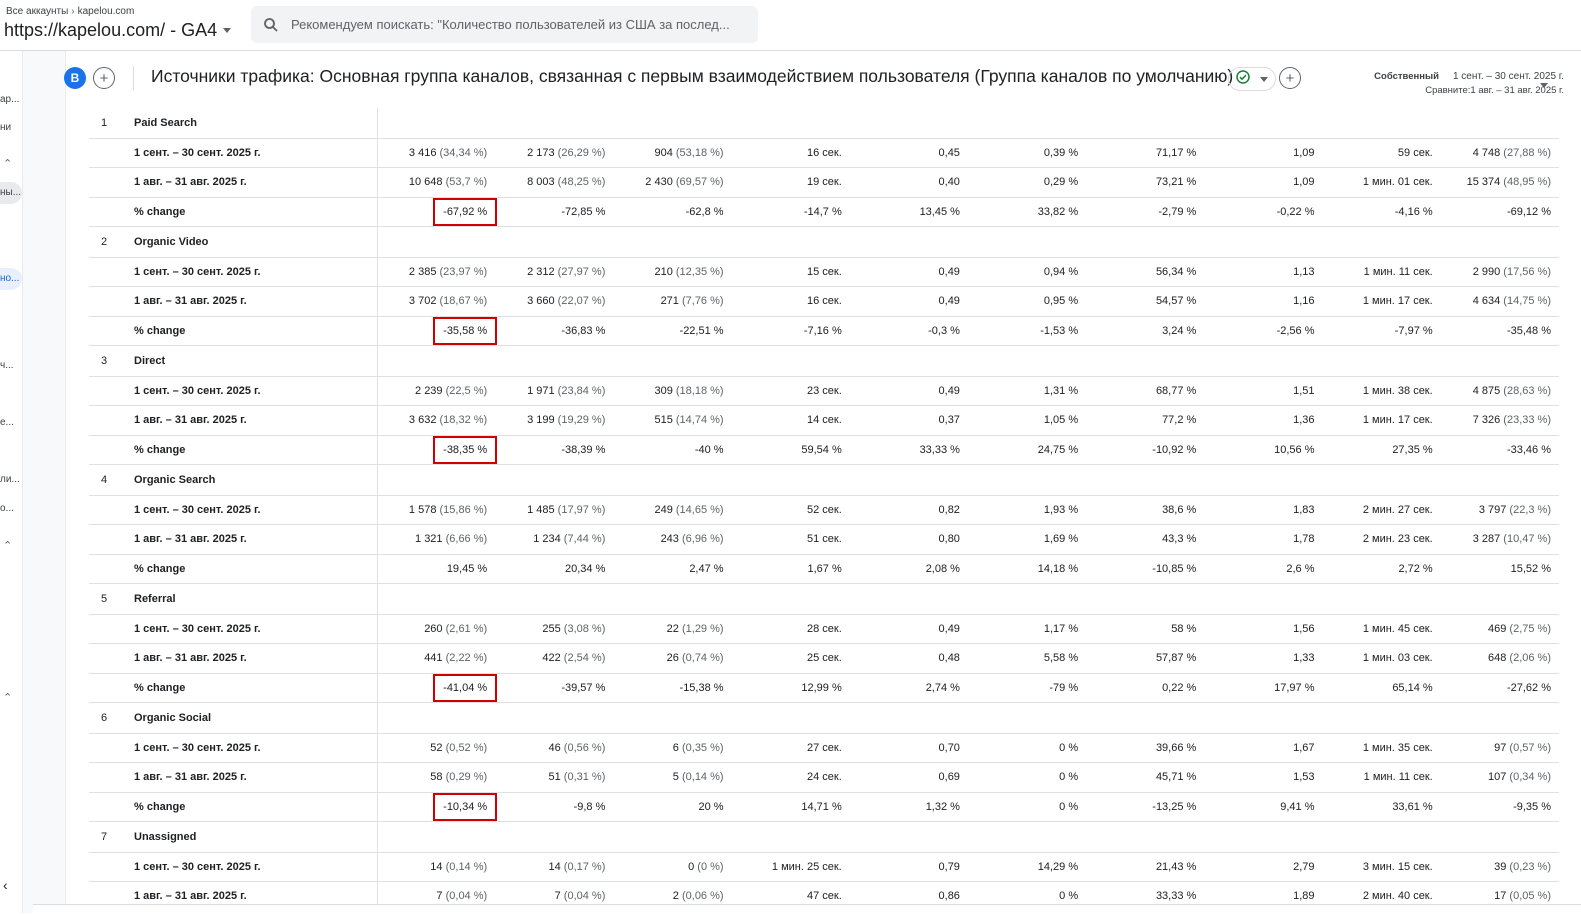  What do you see at coordinates (11, 127) in the screenshot?
I see `nav-item: ни` at bounding box center [11, 127].